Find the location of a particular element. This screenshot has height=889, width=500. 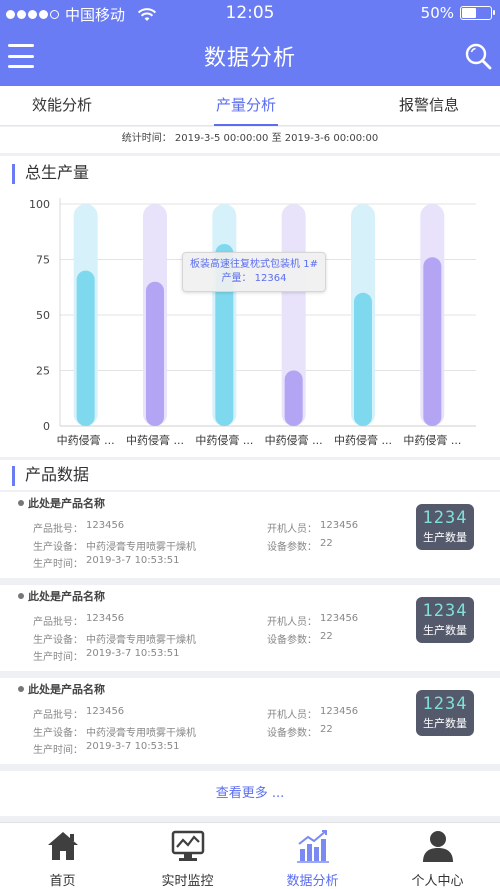

analytics-icon is located at coordinates (313, 846).